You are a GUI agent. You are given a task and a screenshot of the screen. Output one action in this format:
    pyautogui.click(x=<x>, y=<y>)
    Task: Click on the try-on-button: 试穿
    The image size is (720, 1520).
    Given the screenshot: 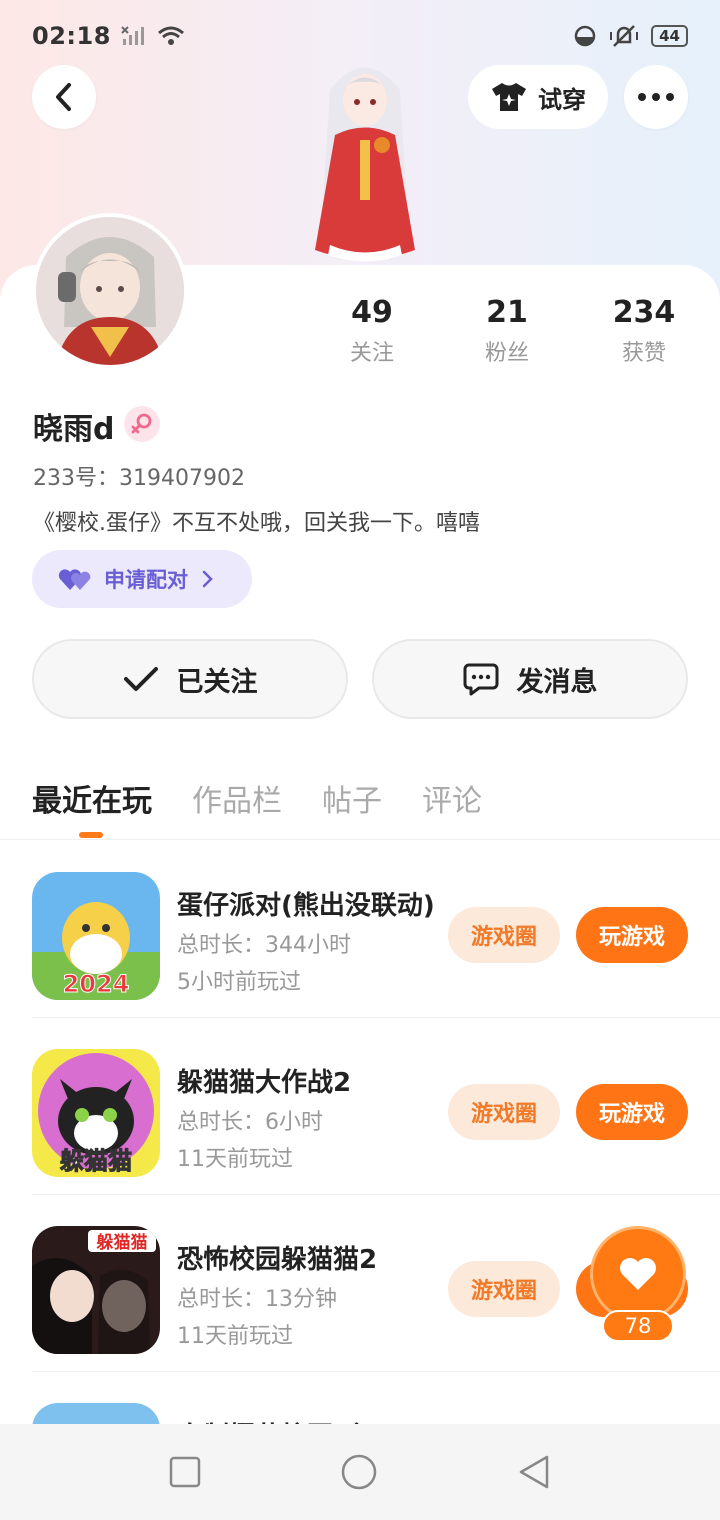 What is the action you would take?
    pyautogui.click(x=538, y=97)
    